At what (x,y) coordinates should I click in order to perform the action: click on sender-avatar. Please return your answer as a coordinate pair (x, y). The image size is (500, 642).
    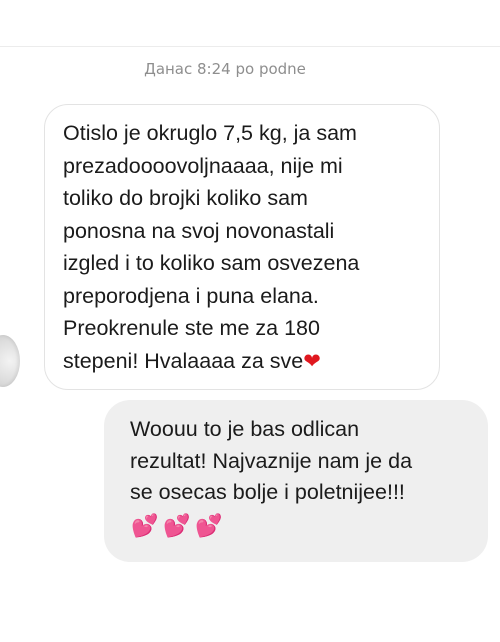
    Looking at the image, I should click on (10, 361).